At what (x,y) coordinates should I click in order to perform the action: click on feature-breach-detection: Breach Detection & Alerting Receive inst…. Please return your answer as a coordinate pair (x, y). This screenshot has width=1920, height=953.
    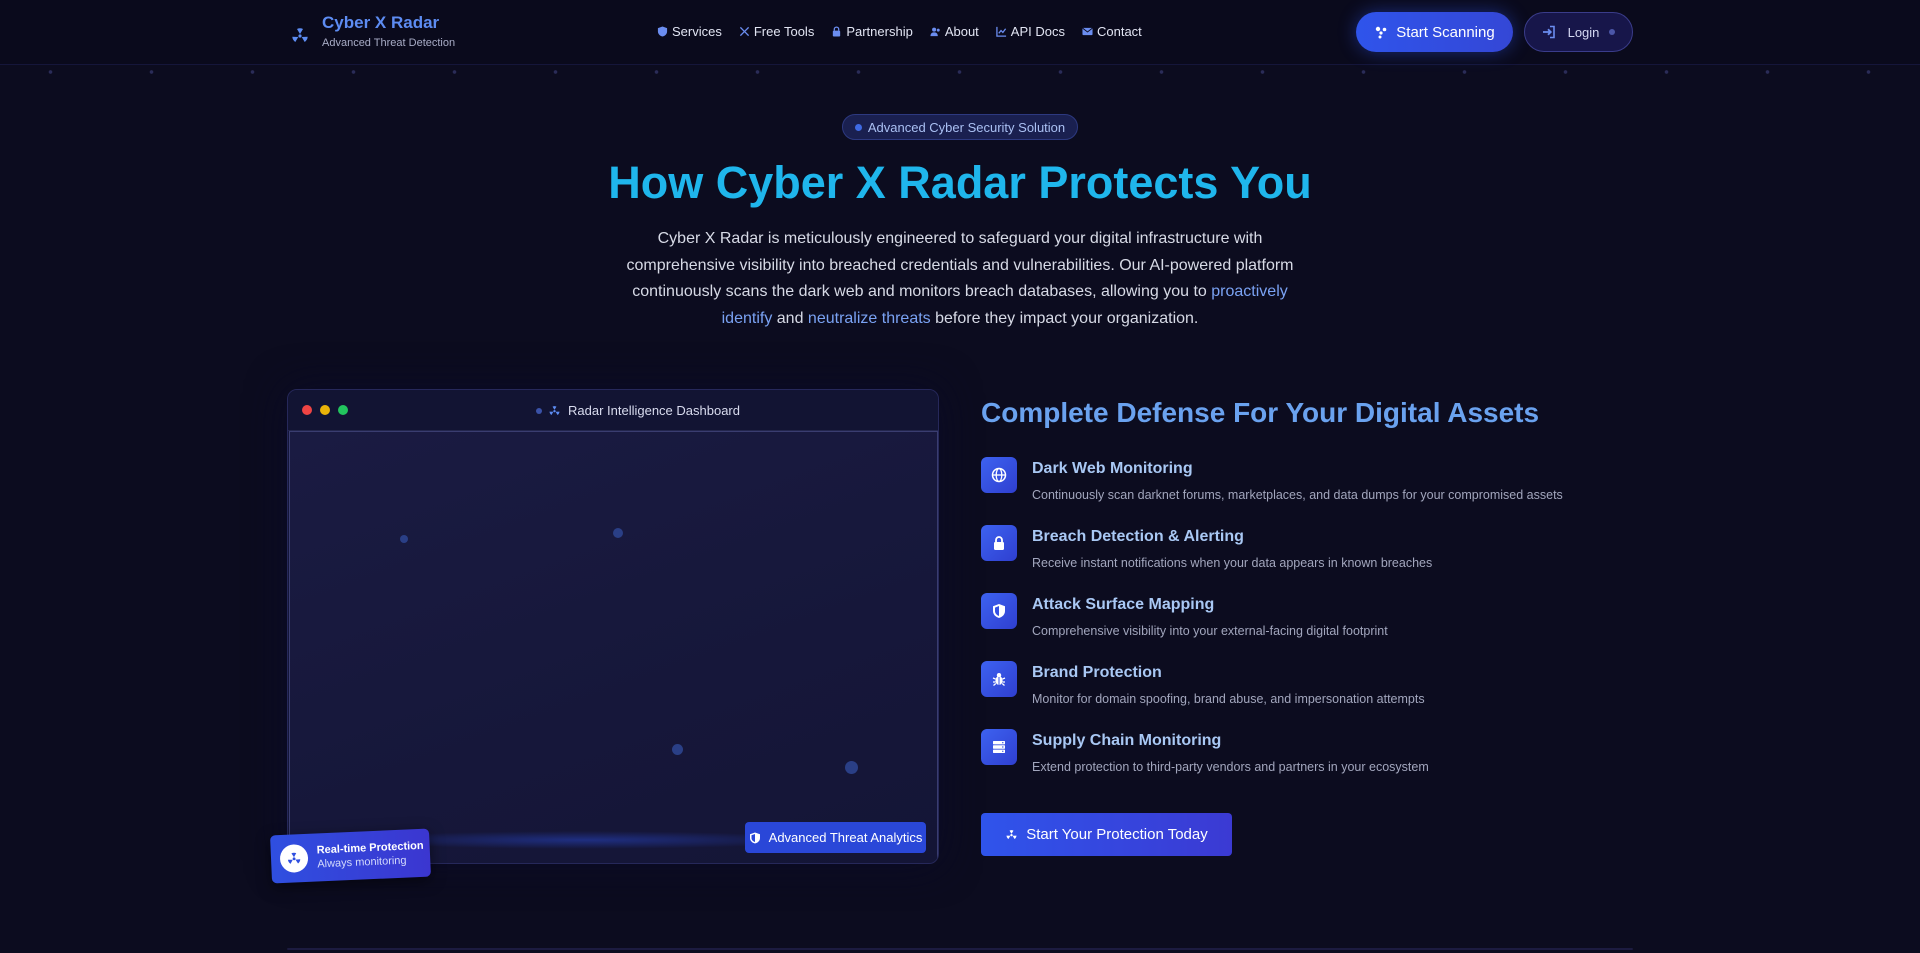
    Looking at the image, I should click on (1291, 551).